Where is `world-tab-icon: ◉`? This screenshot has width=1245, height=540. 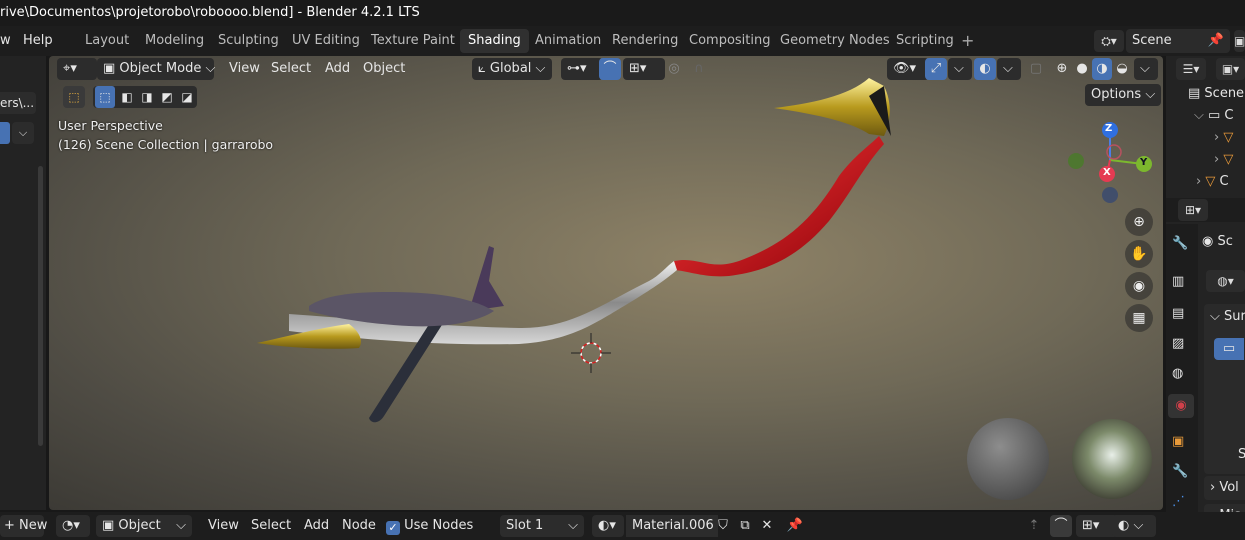
world-tab-icon: ◉ is located at coordinates (1181, 406).